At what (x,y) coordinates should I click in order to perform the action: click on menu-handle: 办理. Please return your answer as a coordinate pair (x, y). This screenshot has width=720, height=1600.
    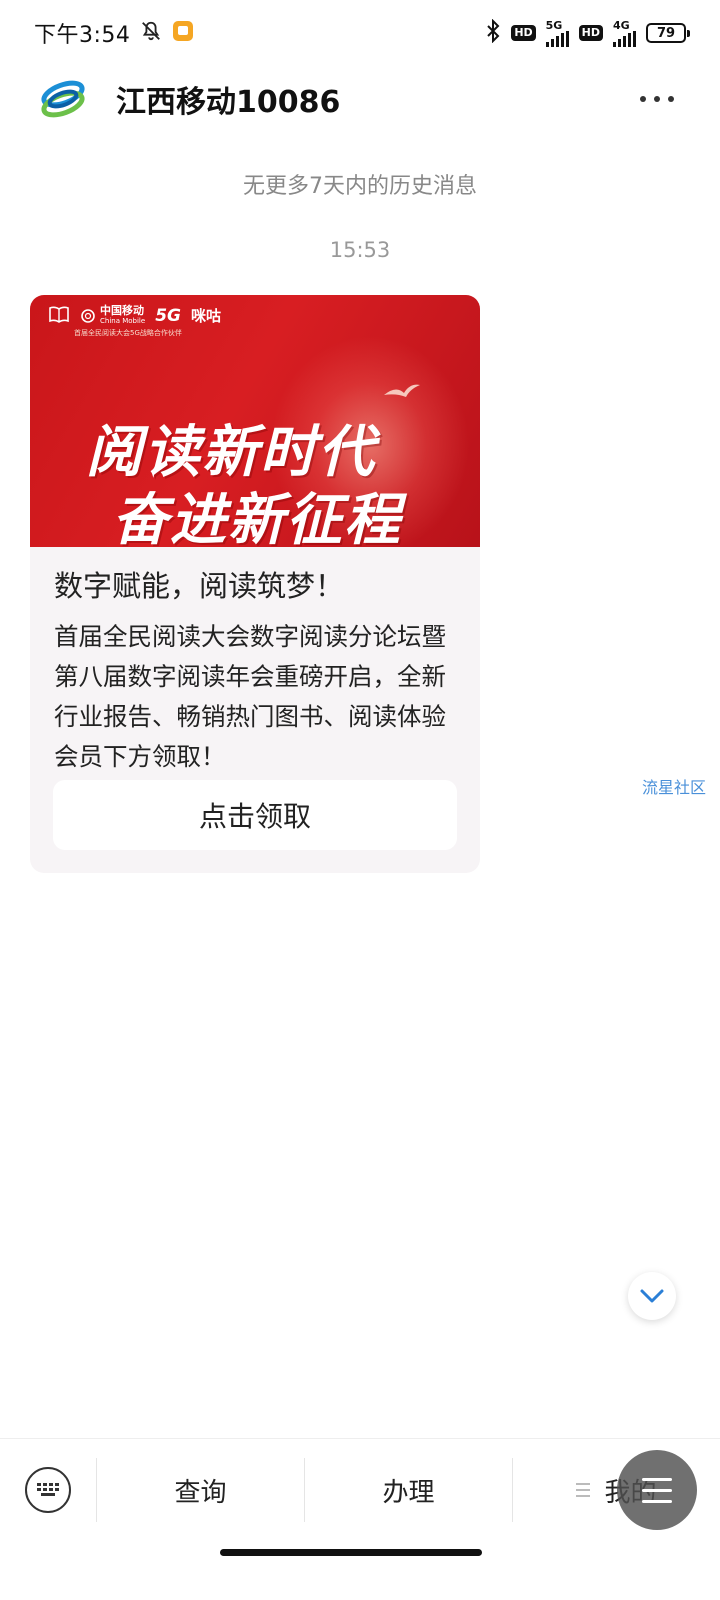
    Looking at the image, I should click on (408, 1490).